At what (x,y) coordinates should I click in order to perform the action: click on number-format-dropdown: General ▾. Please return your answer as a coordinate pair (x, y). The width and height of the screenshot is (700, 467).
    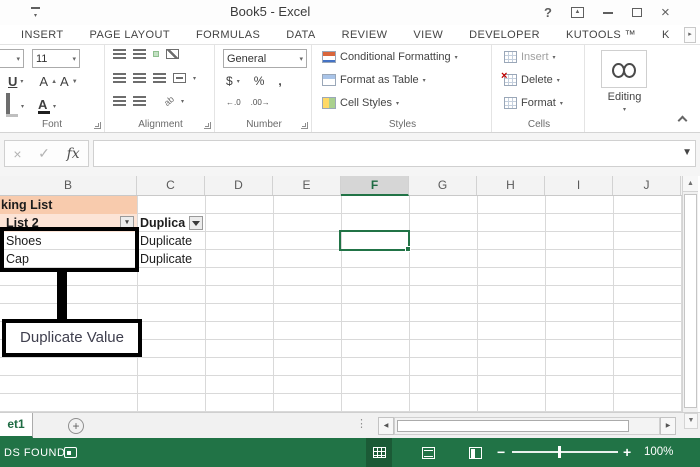
    Looking at the image, I should click on (265, 58).